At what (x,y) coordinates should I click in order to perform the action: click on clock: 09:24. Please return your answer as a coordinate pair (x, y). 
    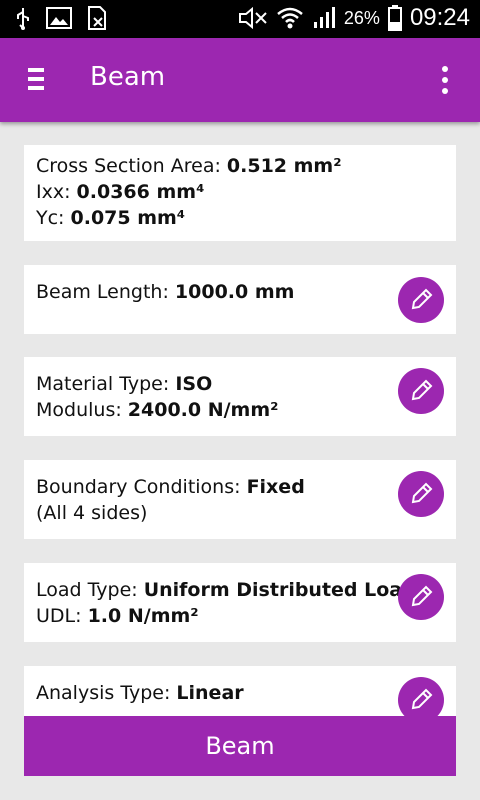
    Looking at the image, I should click on (439, 17).